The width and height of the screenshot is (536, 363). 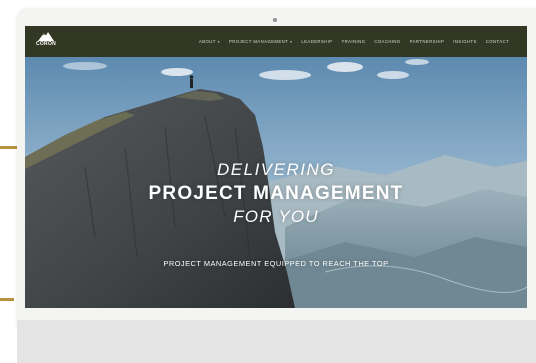 I want to click on nav-item-project-management: PROJECT MANAGEMENT ▾, so click(x=260, y=41).